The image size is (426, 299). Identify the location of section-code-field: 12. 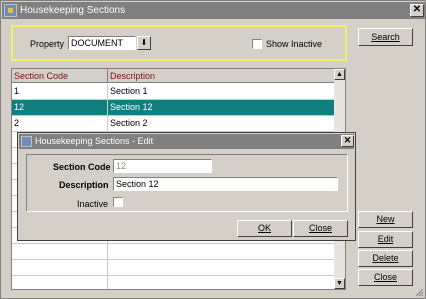
(162, 166).